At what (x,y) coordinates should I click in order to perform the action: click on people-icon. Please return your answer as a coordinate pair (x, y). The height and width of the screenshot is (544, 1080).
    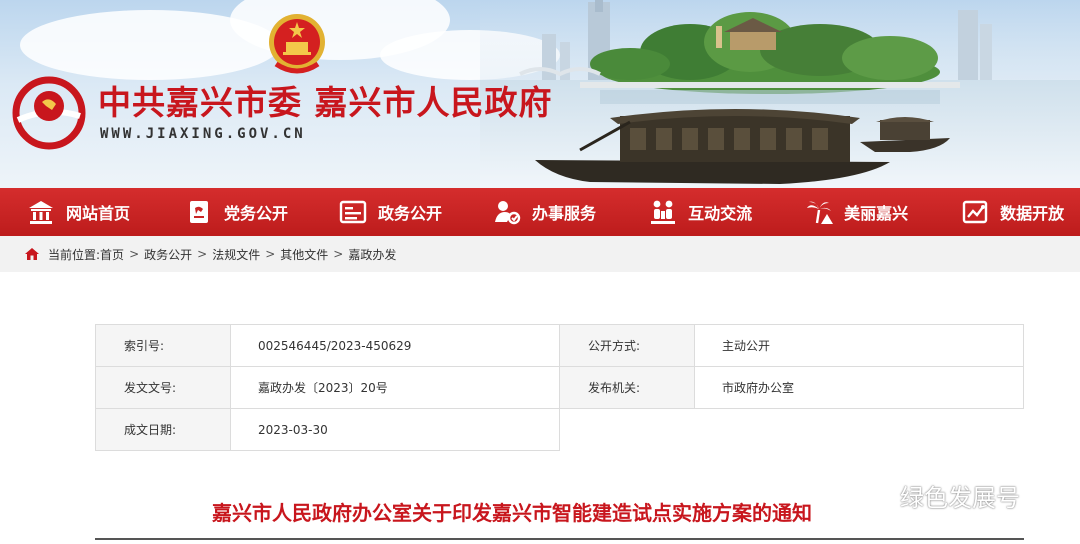
    Looking at the image, I should click on (663, 212).